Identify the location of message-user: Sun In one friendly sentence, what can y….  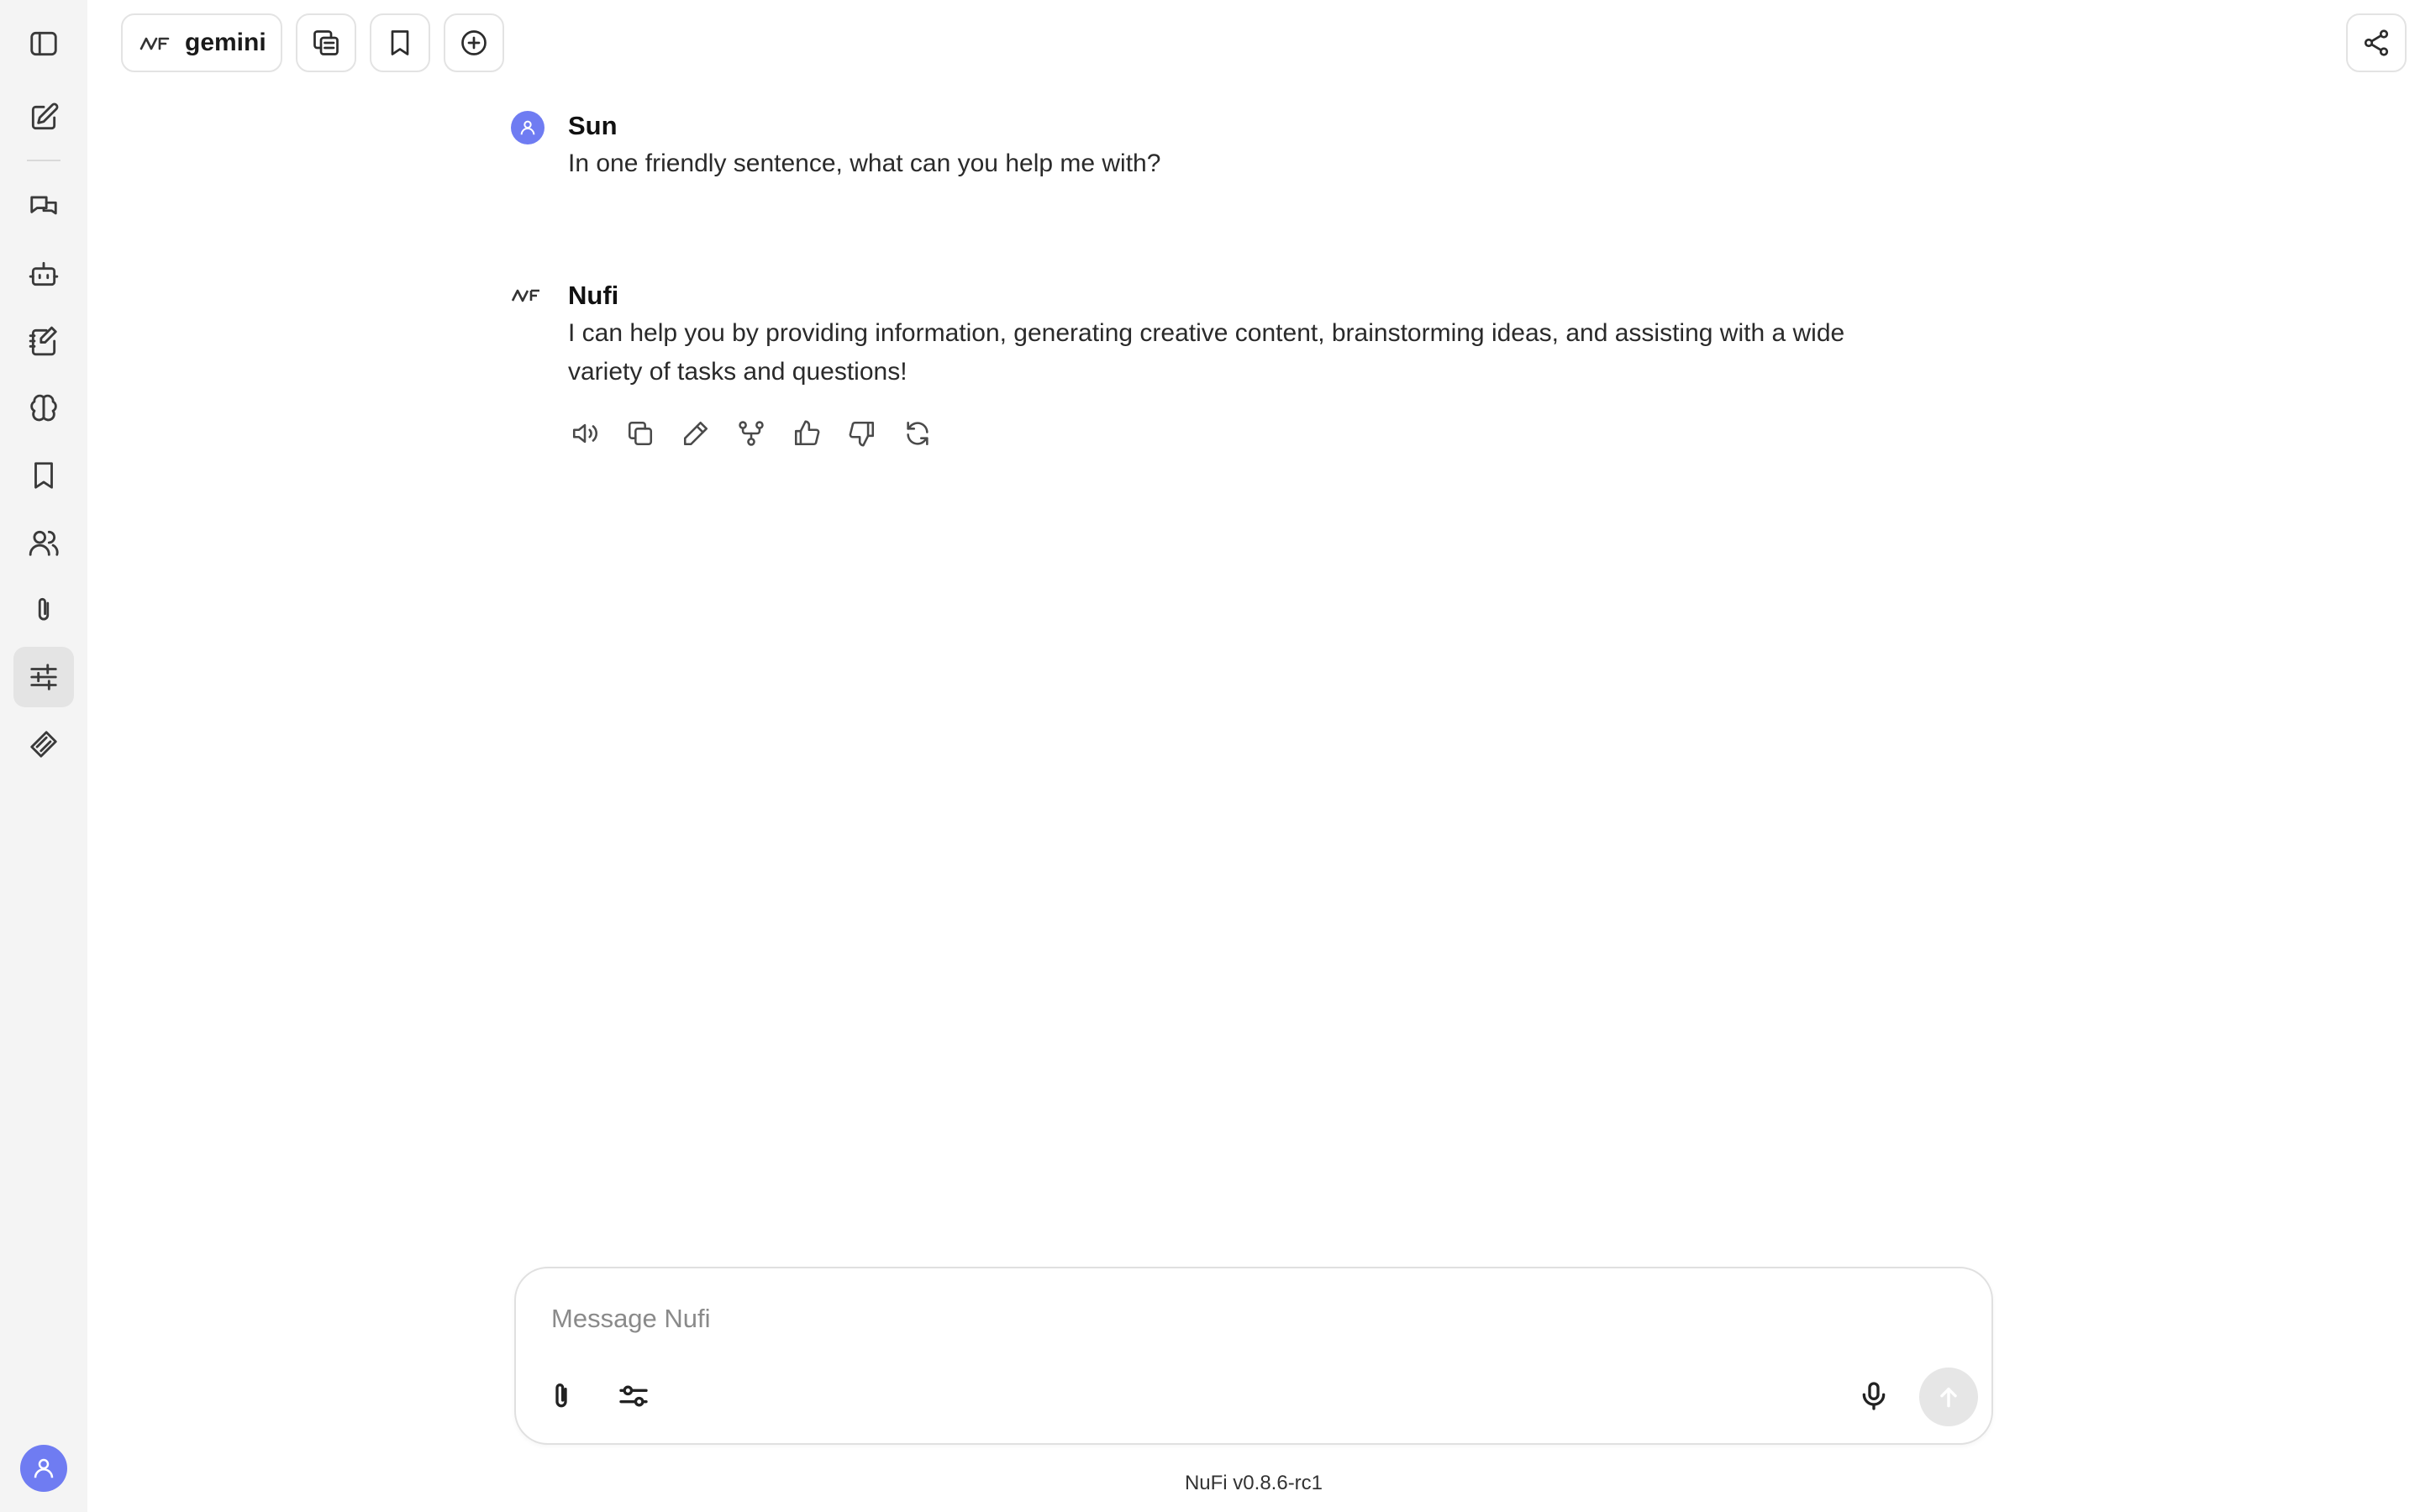
(1225, 151).